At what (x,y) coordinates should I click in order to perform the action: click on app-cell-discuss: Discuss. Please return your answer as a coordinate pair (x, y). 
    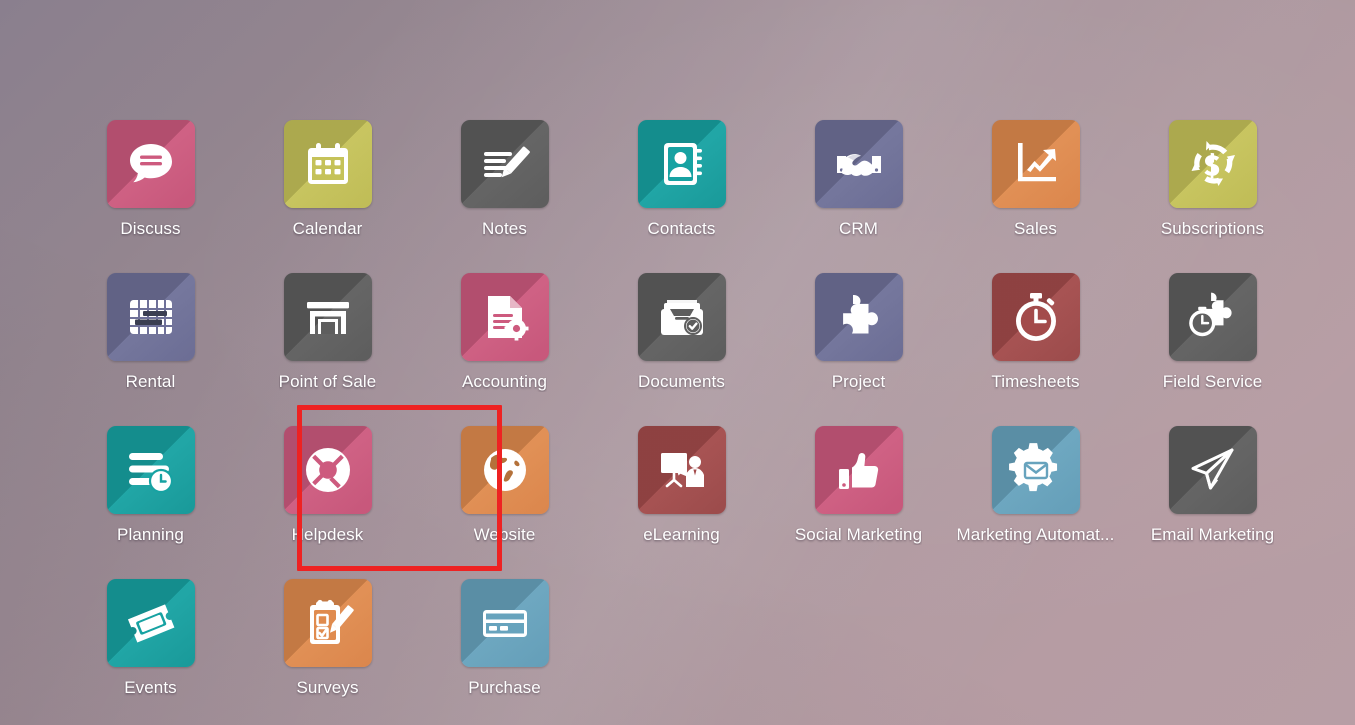
    Looking at the image, I should click on (150, 196).